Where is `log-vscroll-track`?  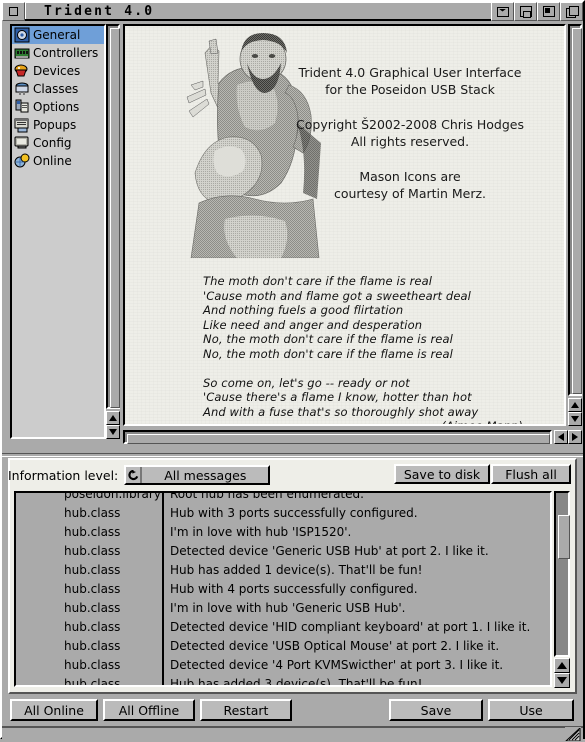
log-vscroll-track is located at coordinates (562, 574).